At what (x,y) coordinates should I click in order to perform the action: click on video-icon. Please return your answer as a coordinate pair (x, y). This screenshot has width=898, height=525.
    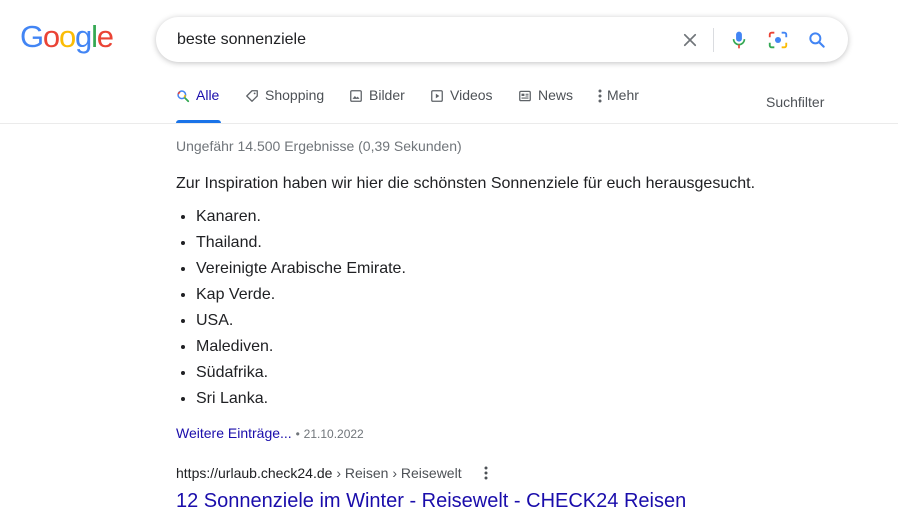
    Looking at the image, I should click on (437, 96).